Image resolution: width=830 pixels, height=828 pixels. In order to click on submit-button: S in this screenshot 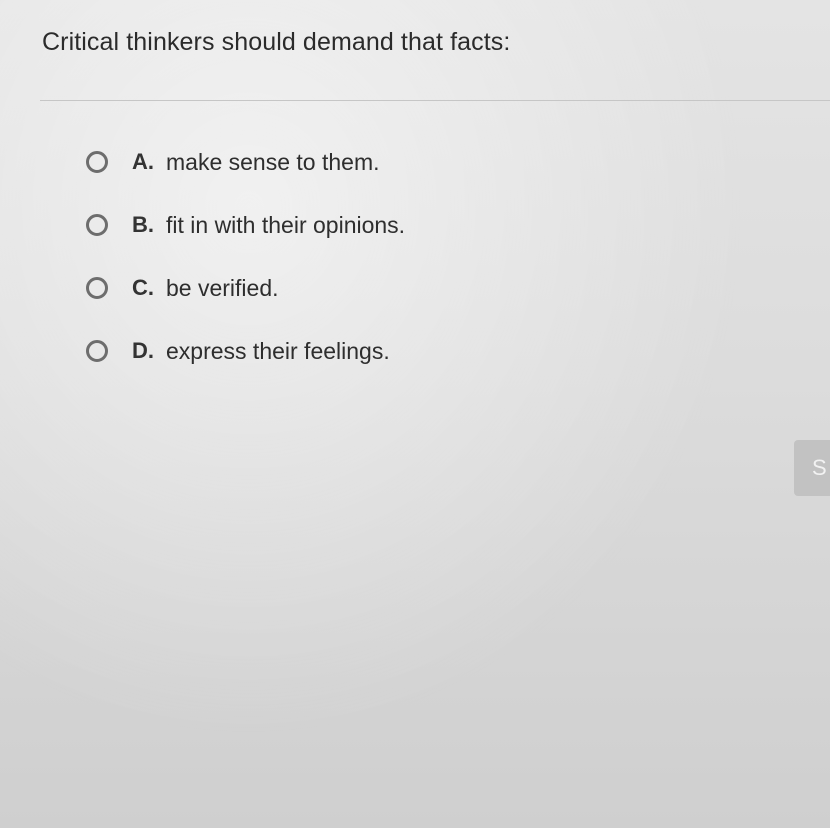, I will do `click(812, 468)`.